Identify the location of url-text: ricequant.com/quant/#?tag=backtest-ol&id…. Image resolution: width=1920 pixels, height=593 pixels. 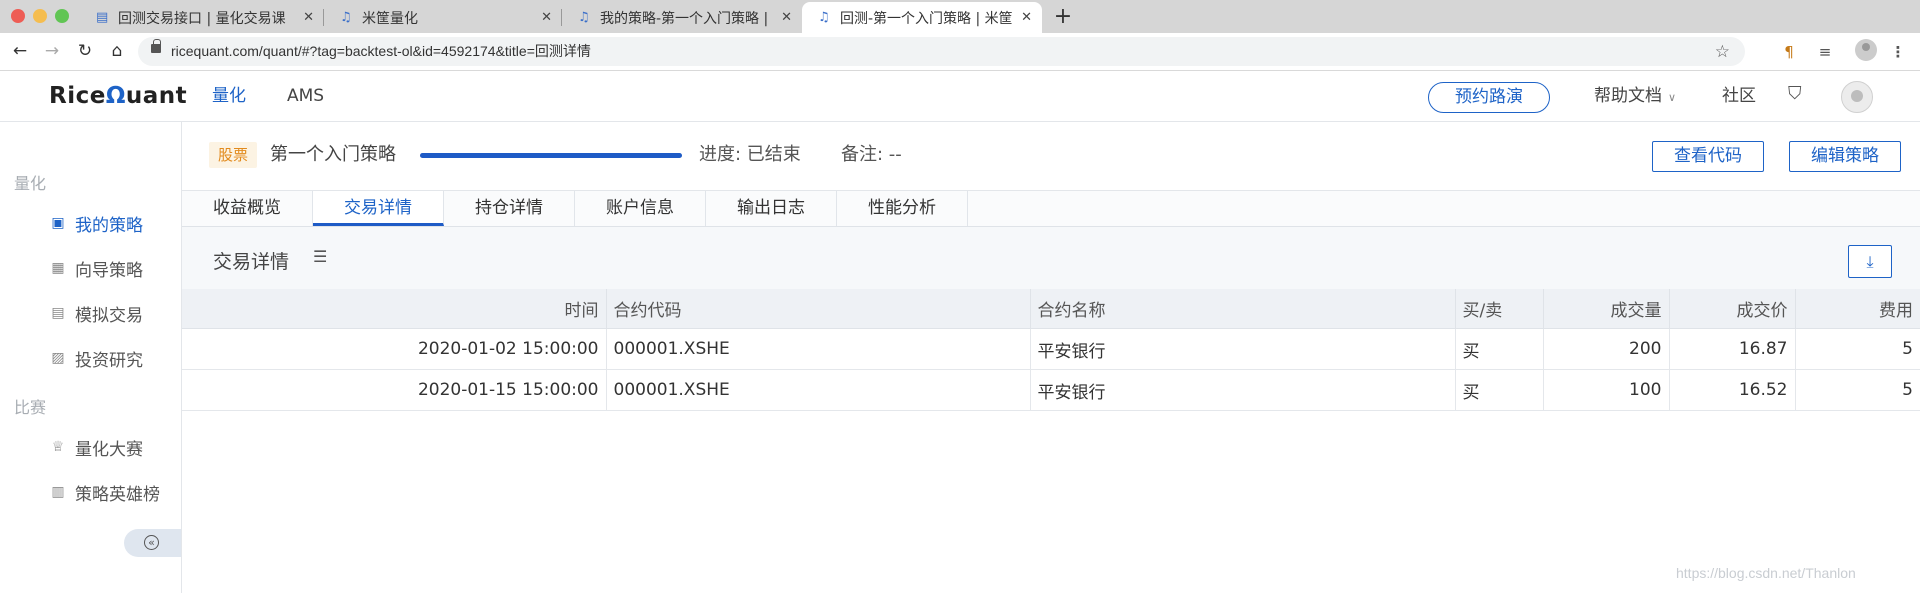
(381, 51).